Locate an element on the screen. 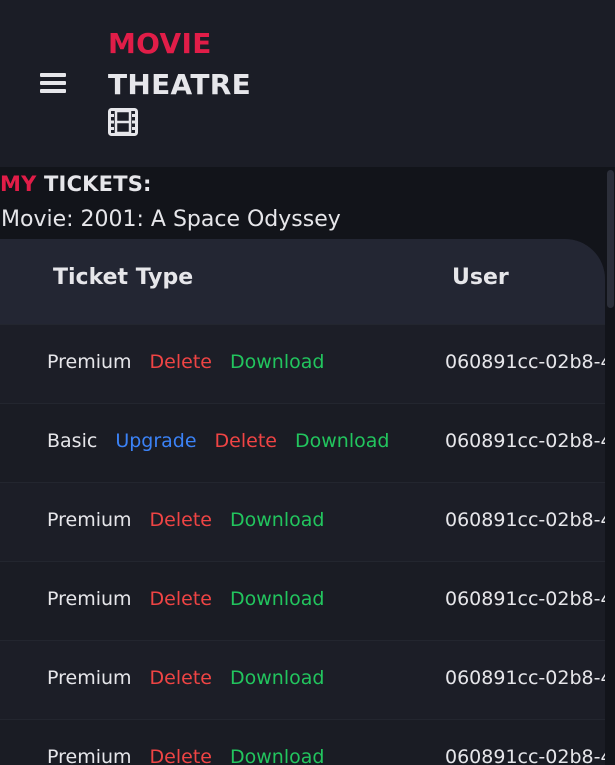 Image resolution: width=615 pixels, height=765 pixels. brand-line-movie: MOVIE is located at coordinates (160, 43).